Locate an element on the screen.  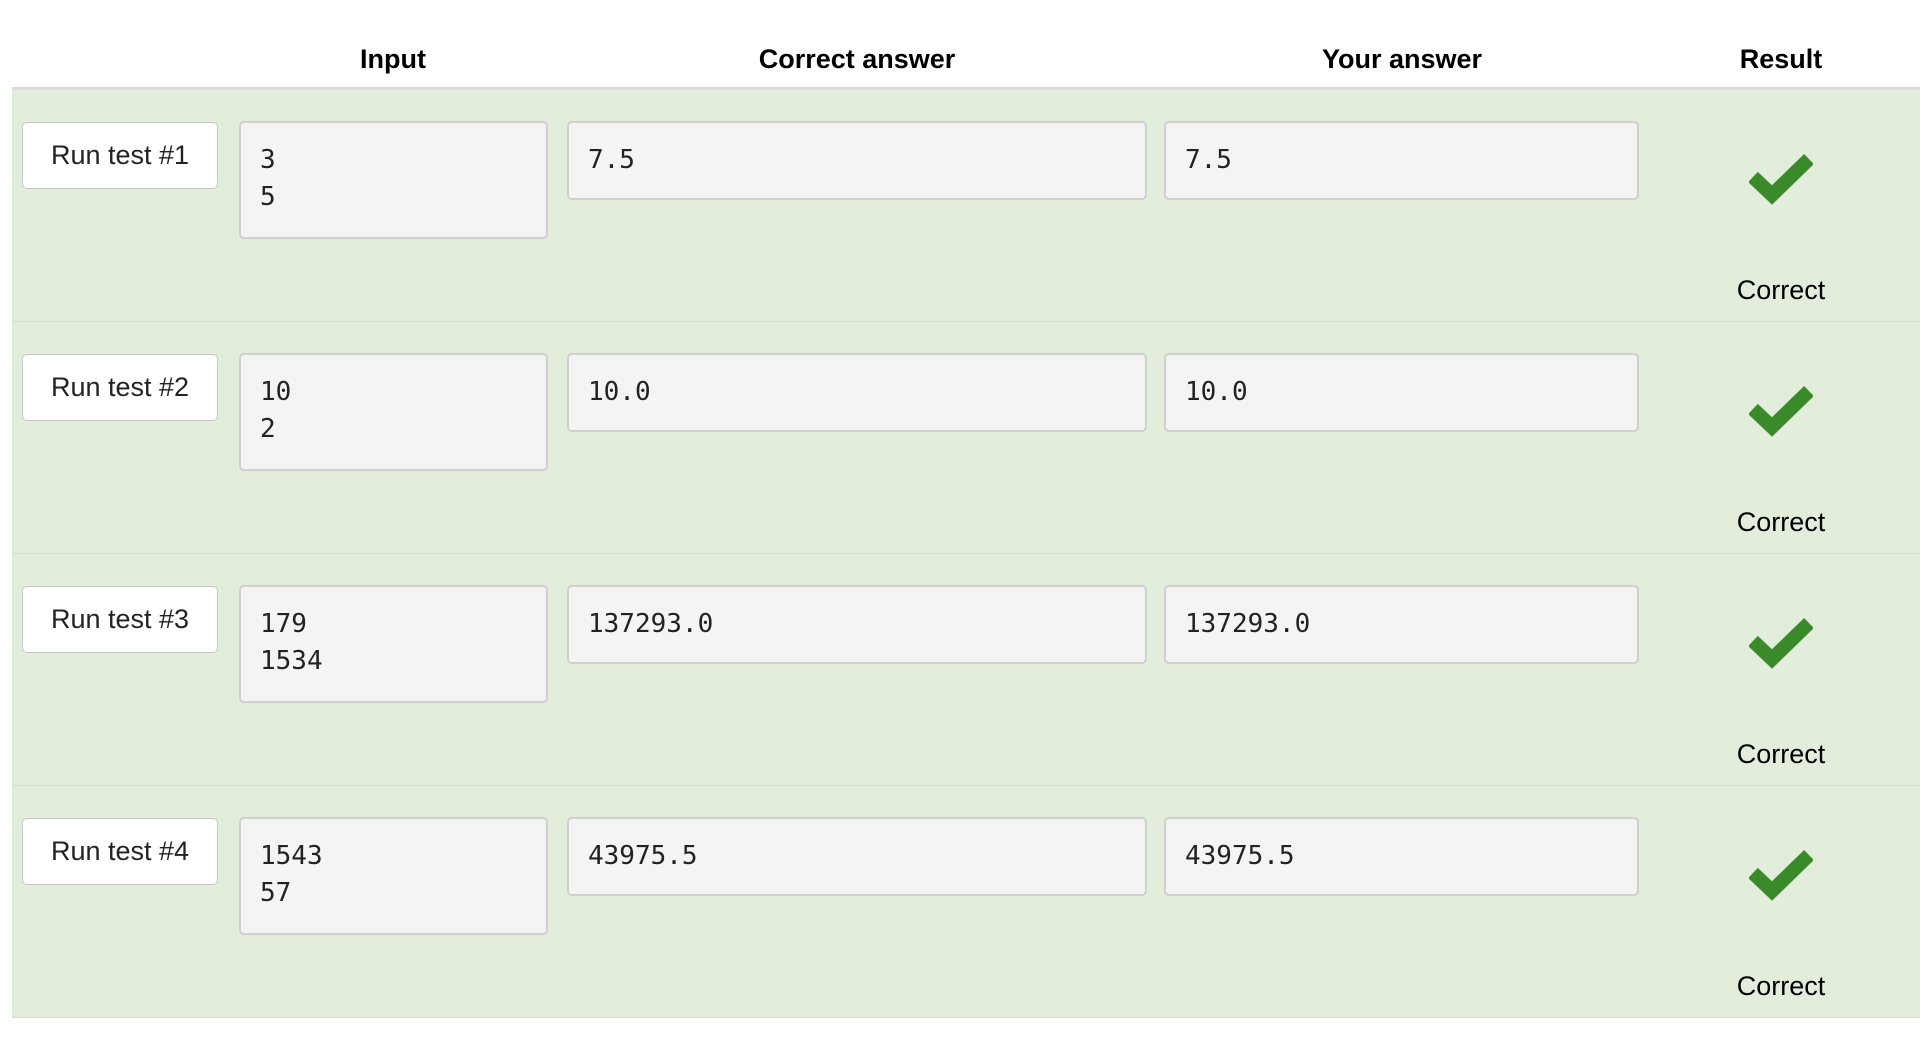
correct-answer-box: 7.5 is located at coordinates (857, 160).